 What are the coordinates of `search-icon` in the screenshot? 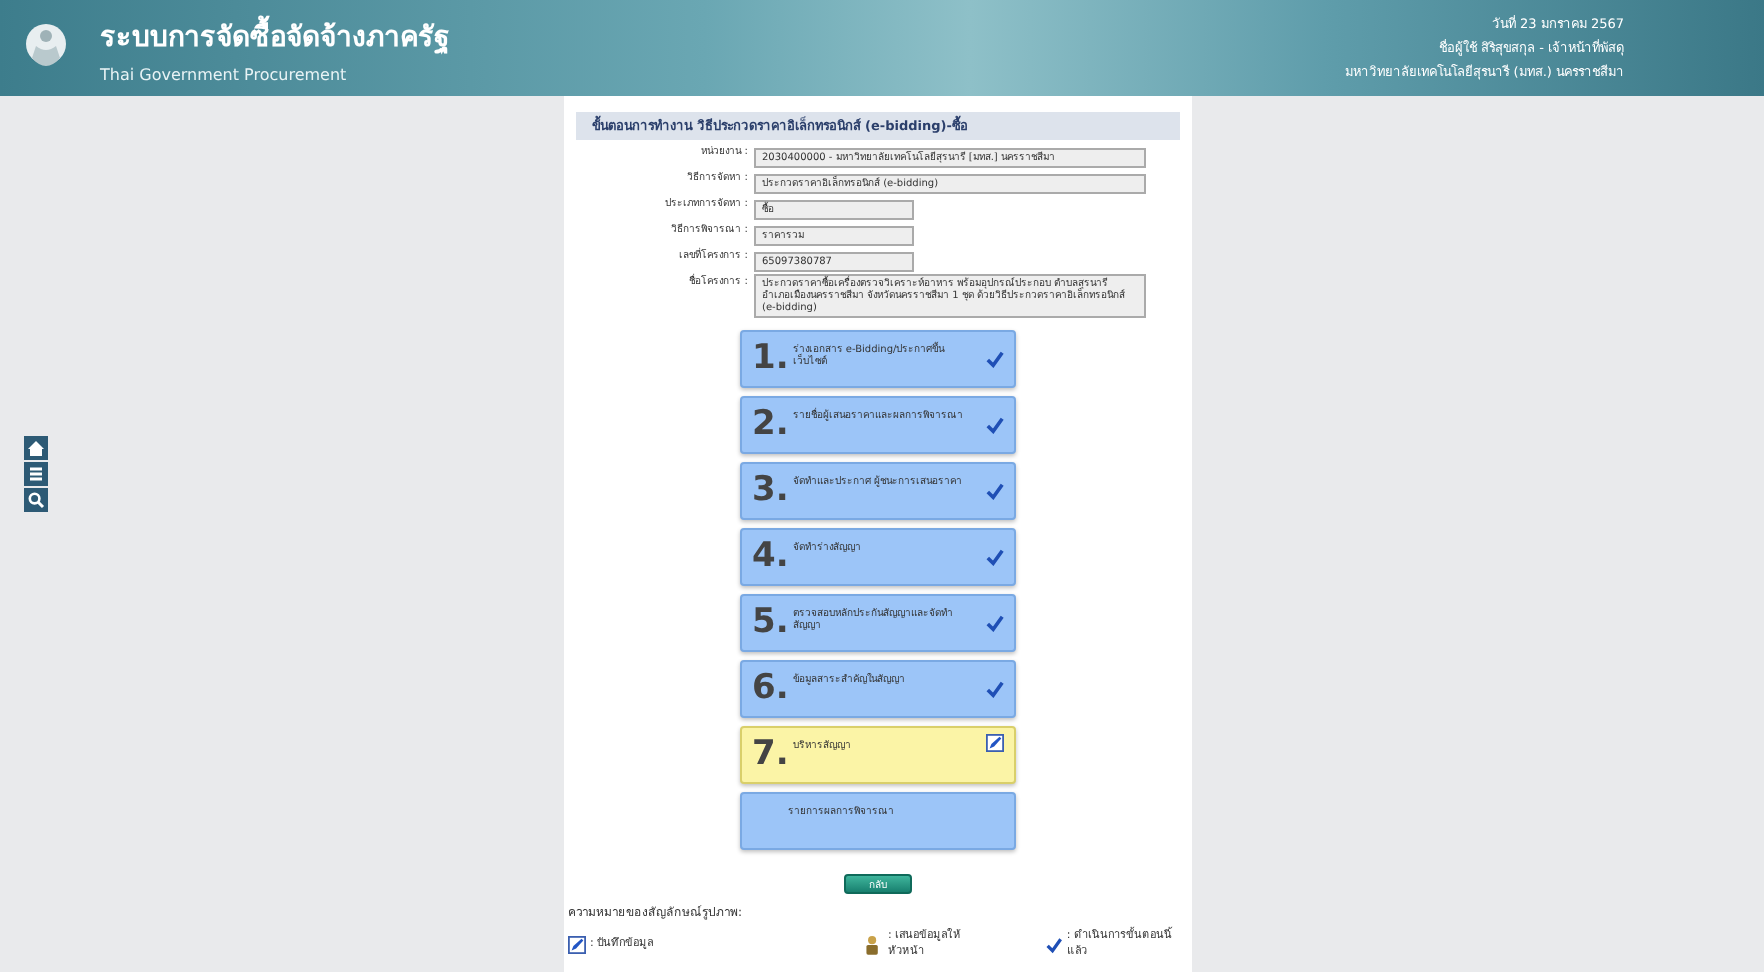 It's located at (36, 500).